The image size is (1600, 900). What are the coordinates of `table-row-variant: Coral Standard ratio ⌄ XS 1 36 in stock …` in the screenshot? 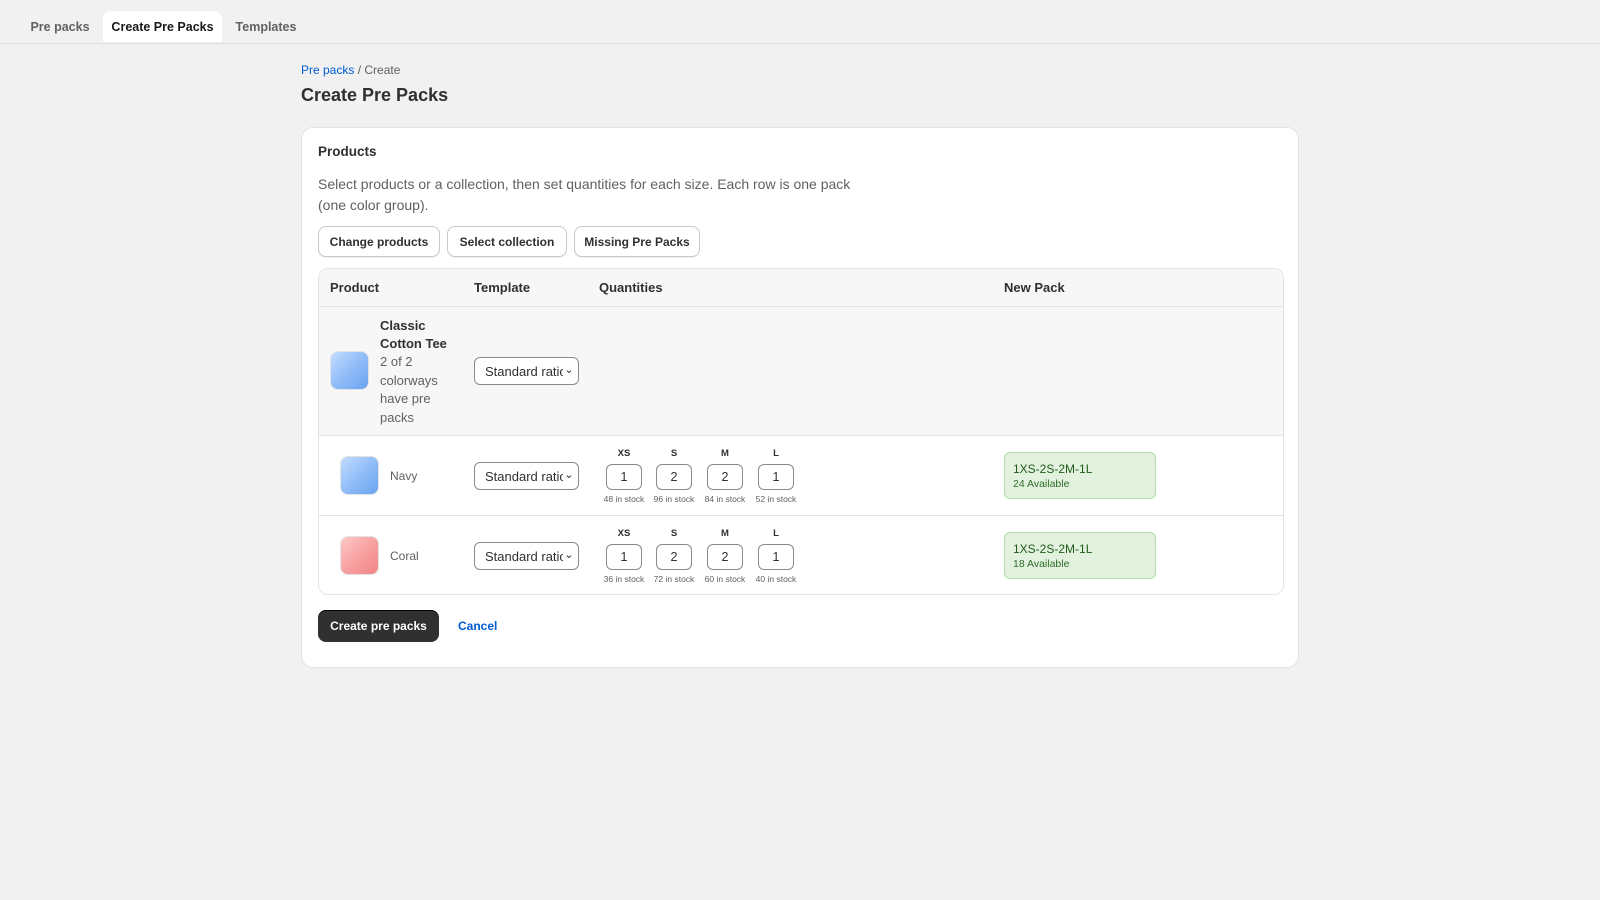 It's located at (801, 555).